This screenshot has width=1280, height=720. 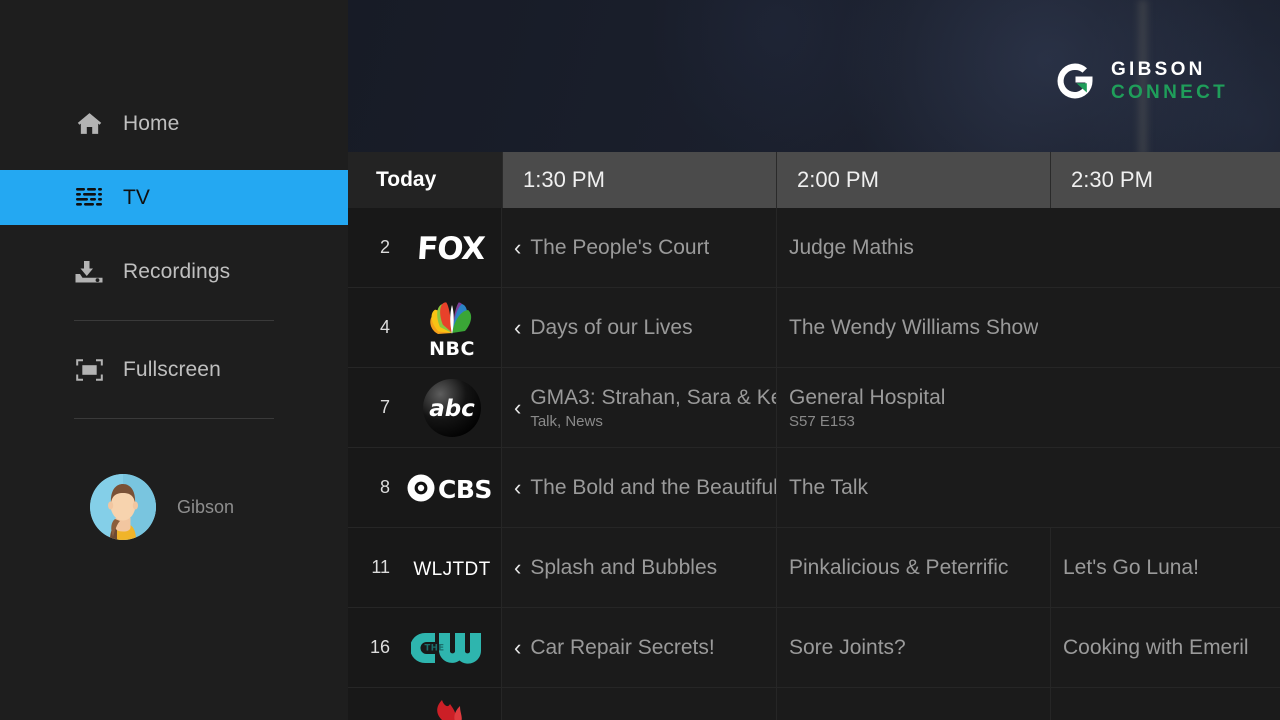 I want to click on program-text: Sore Joints?, so click(x=847, y=648).